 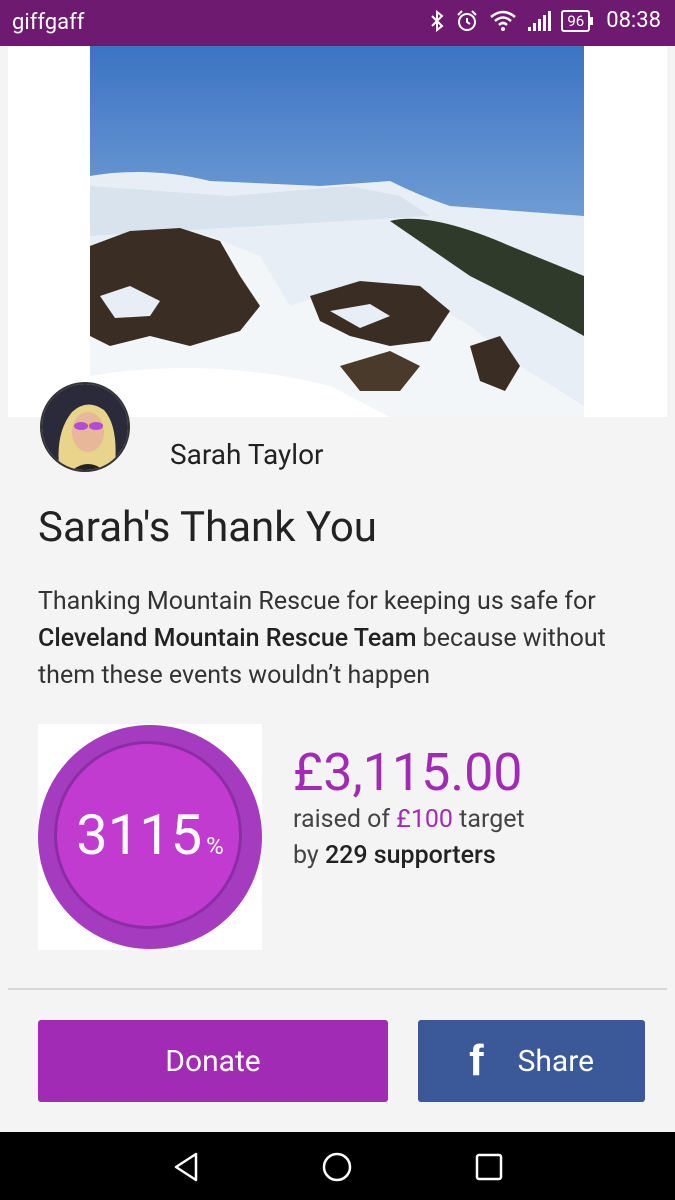 I want to click on progress-circle: 3115%, so click(x=150, y=837).